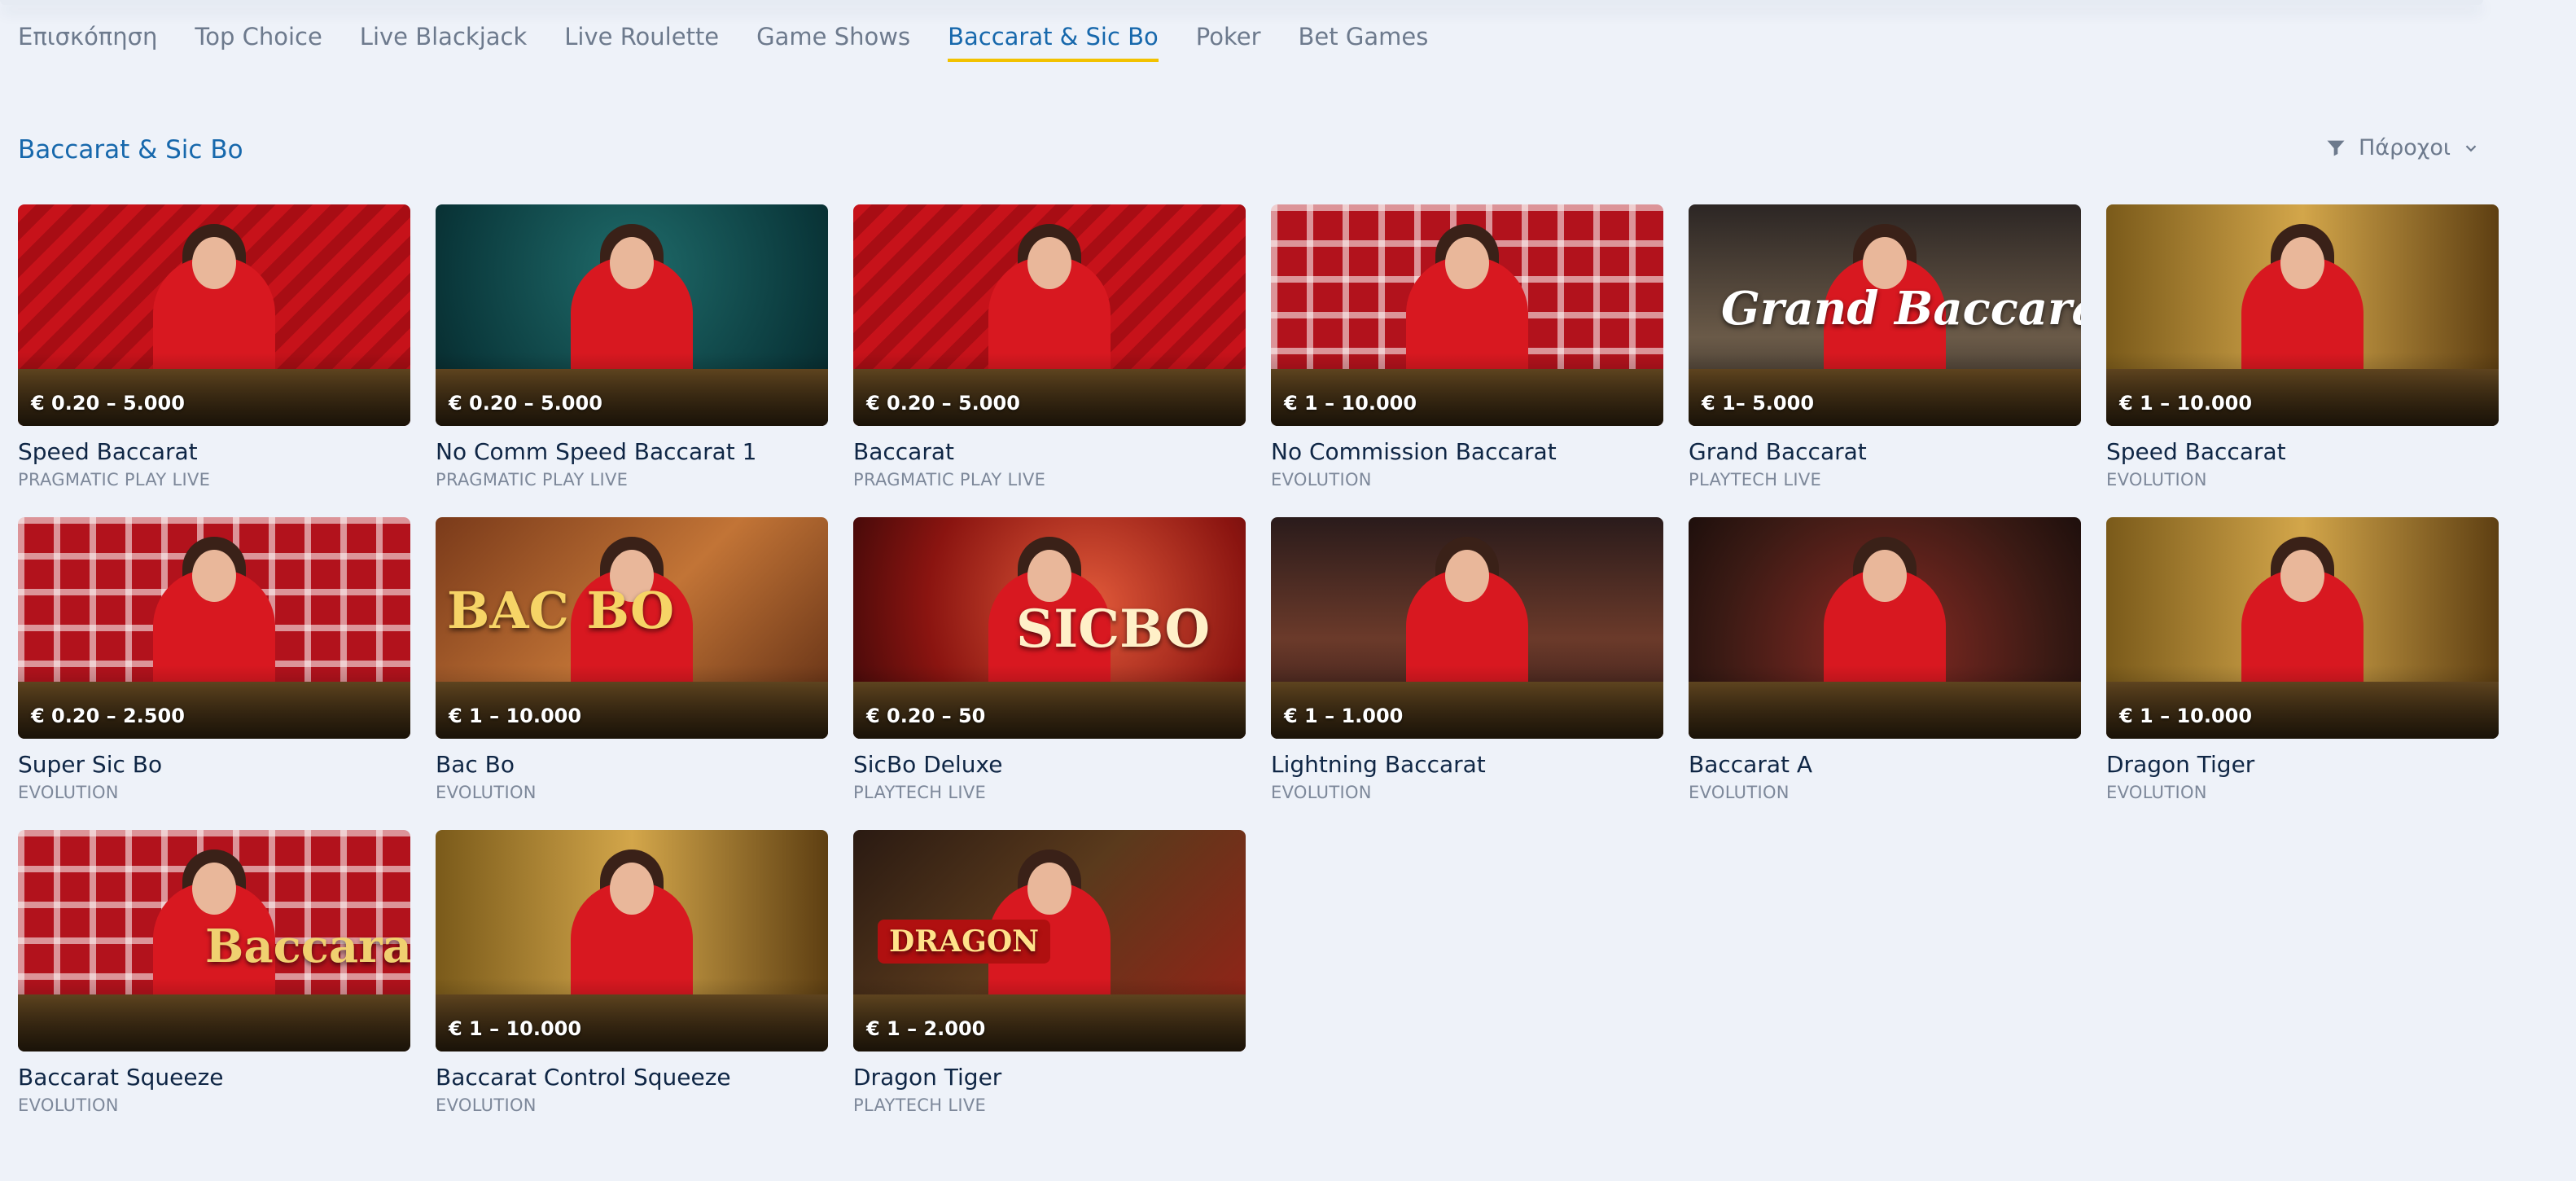  What do you see at coordinates (1885, 764) in the screenshot?
I see `game-title: Baccarat A` at bounding box center [1885, 764].